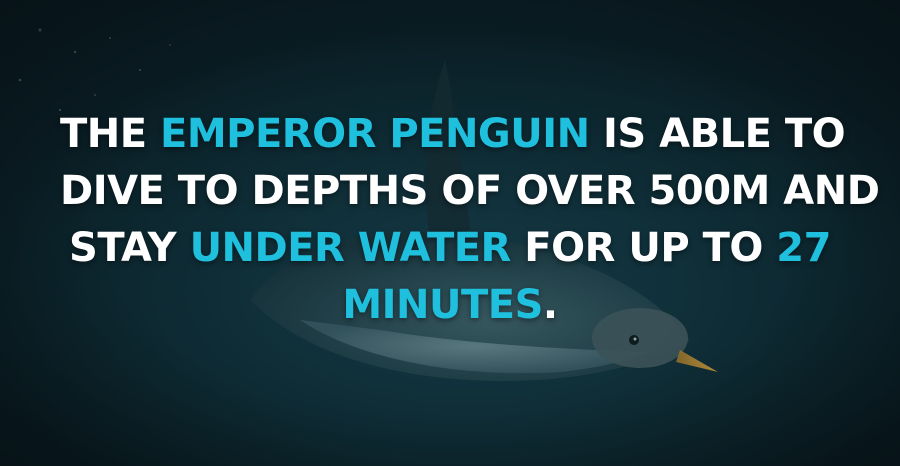  I want to click on highlight-27: 27, so click(803, 248).